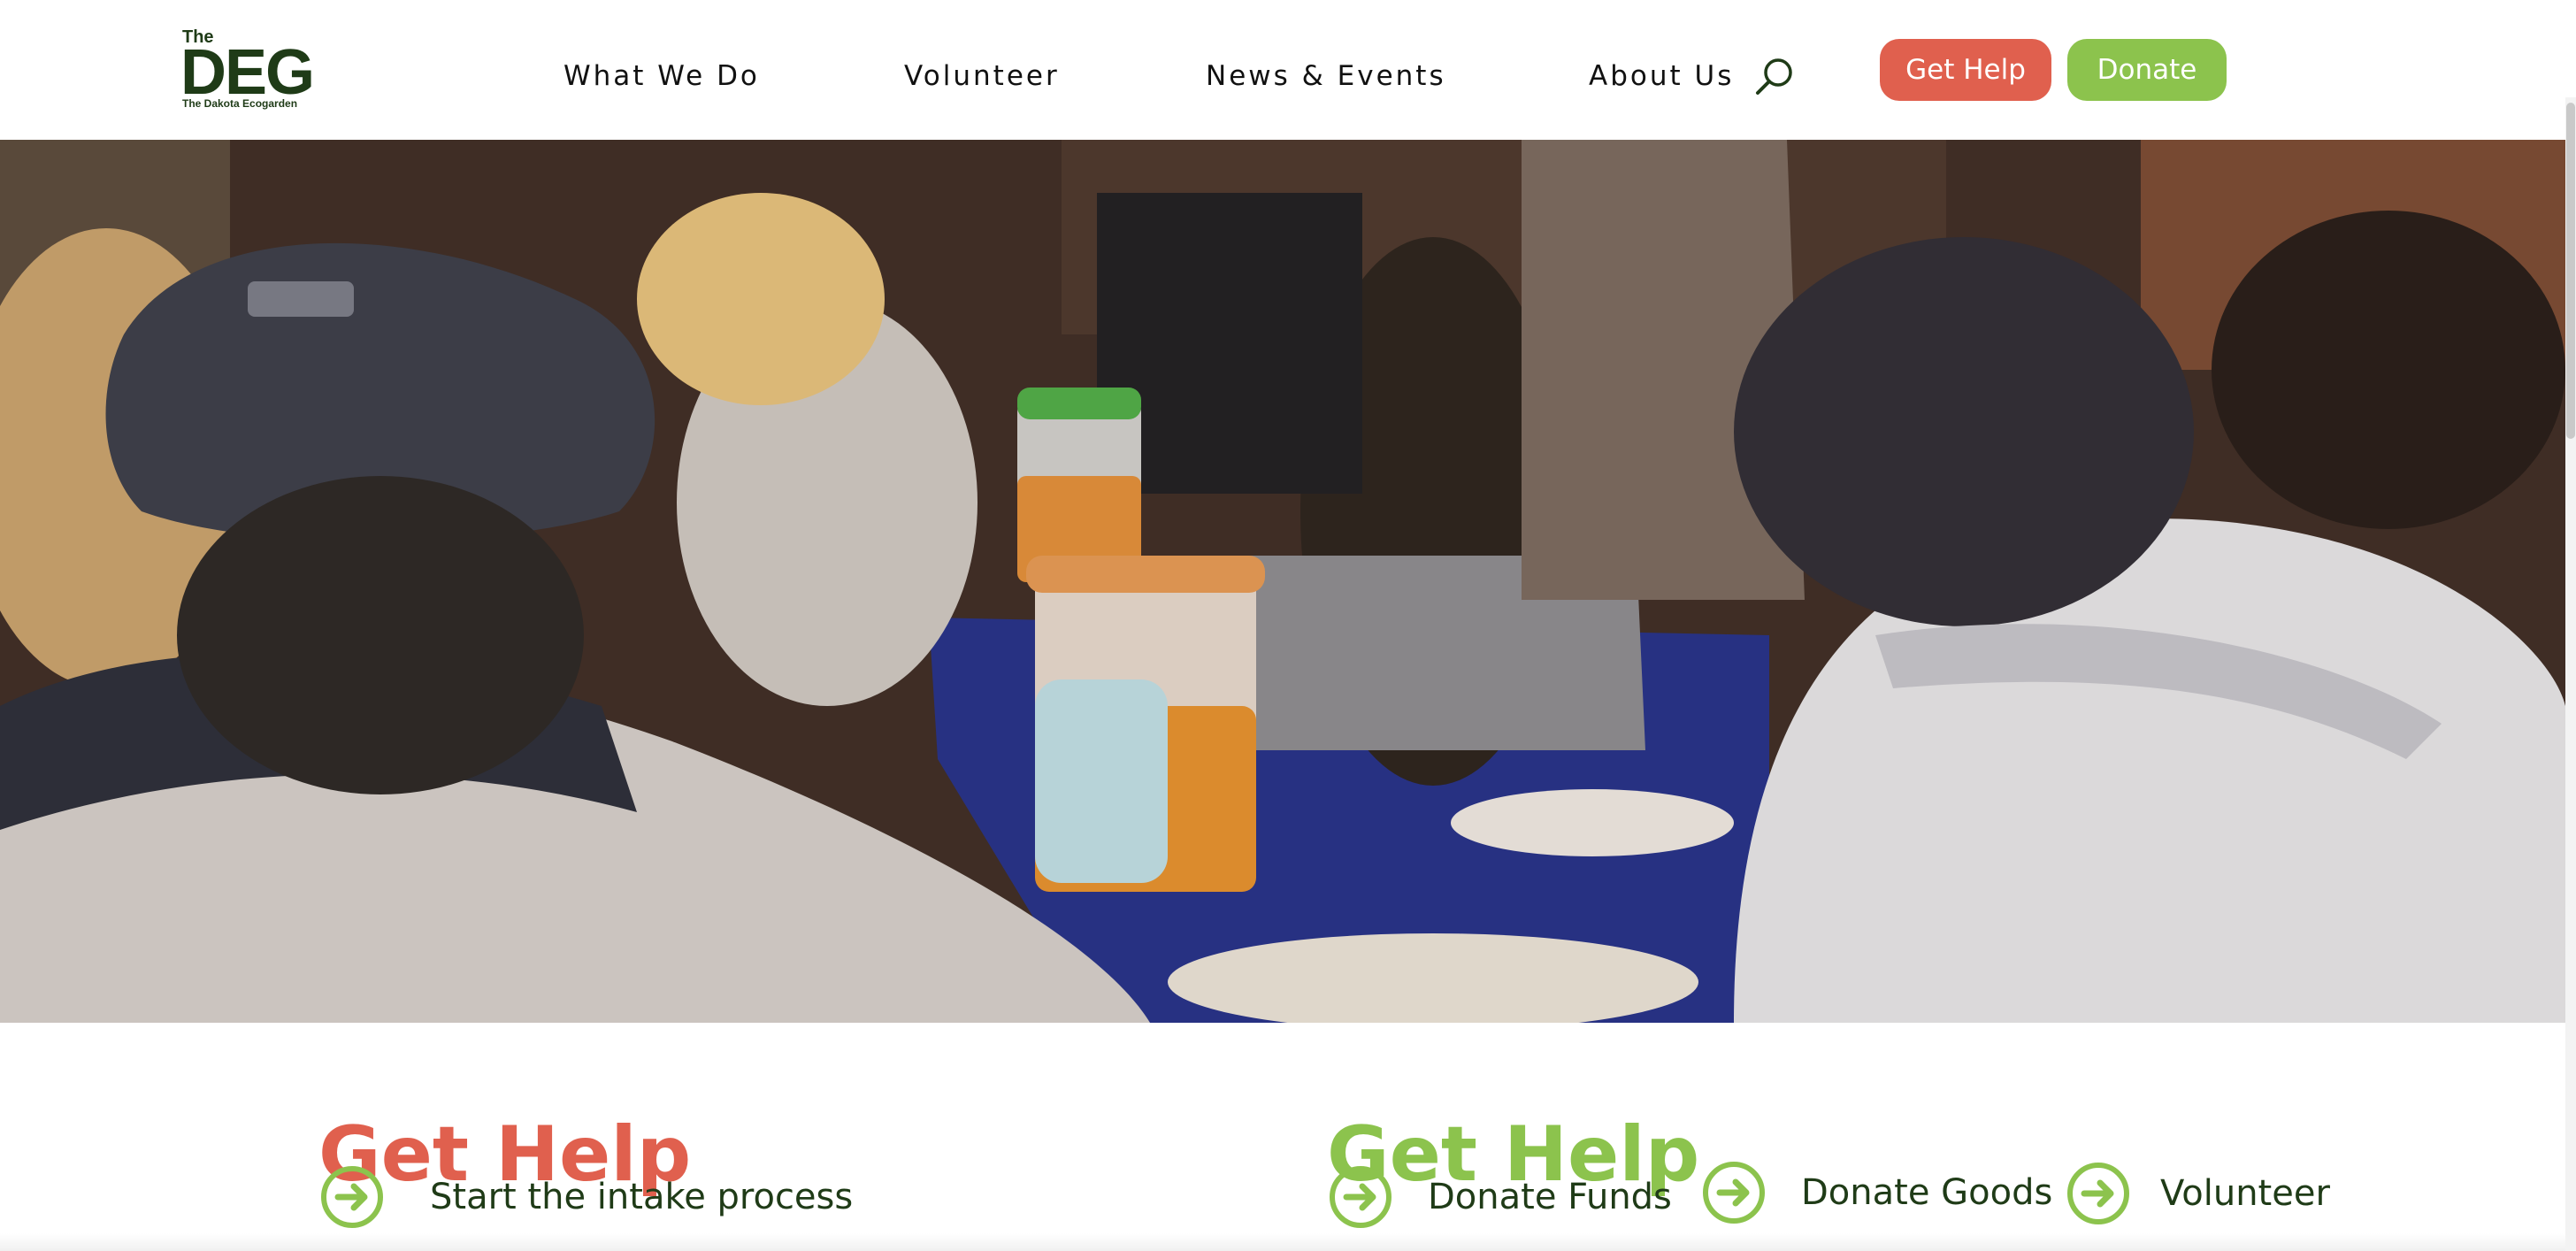 The width and height of the screenshot is (2576, 1251). I want to click on volunteer-label: Volunteer, so click(2245, 1193).